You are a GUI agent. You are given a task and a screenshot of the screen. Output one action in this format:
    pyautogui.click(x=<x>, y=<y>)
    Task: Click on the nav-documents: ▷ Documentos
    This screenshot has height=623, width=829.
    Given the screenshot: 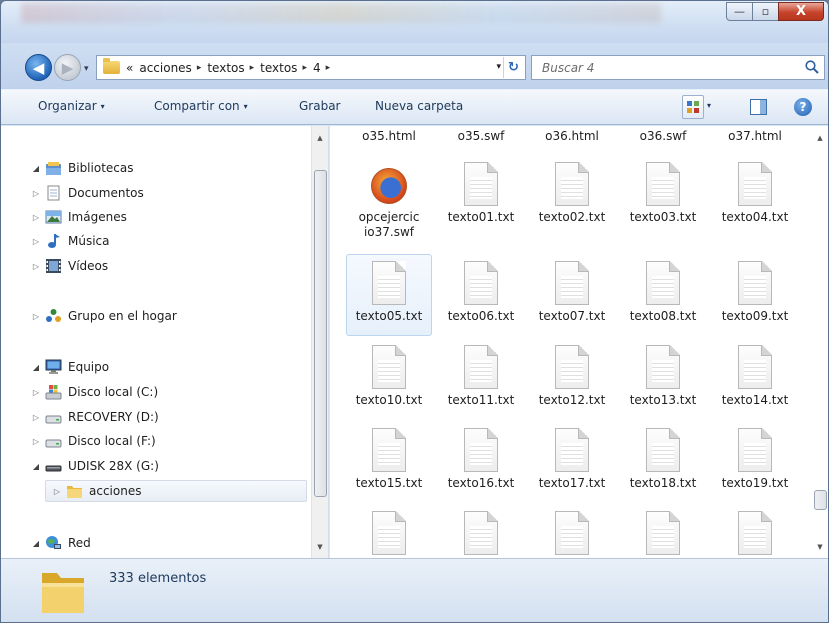 What is the action you would take?
    pyautogui.click(x=87, y=193)
    